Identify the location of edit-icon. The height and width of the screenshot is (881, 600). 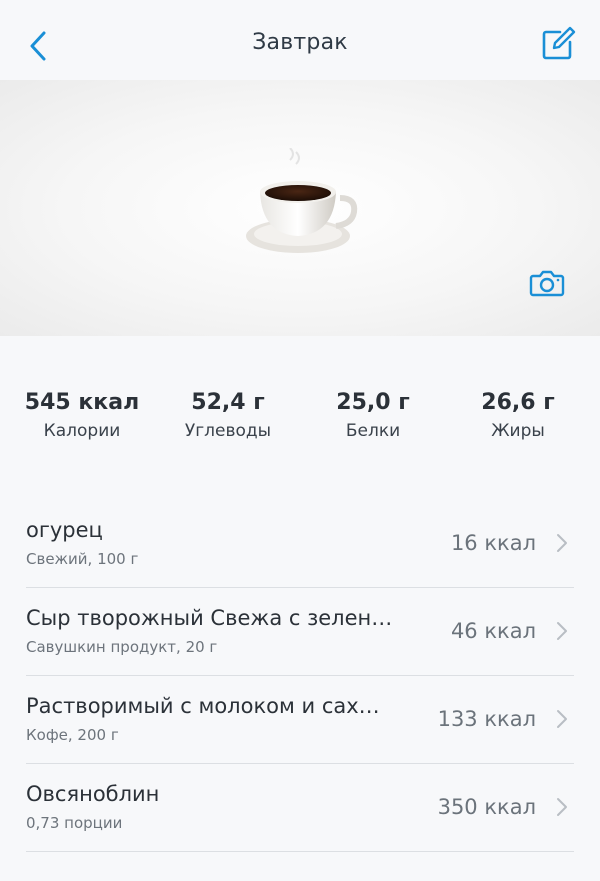
(559, 43).